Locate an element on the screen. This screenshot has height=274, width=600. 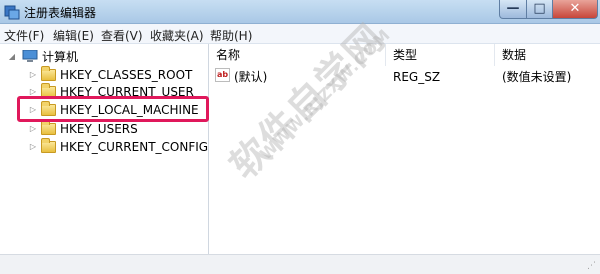
close-button: ✕ is located at coordinates (575, 9).